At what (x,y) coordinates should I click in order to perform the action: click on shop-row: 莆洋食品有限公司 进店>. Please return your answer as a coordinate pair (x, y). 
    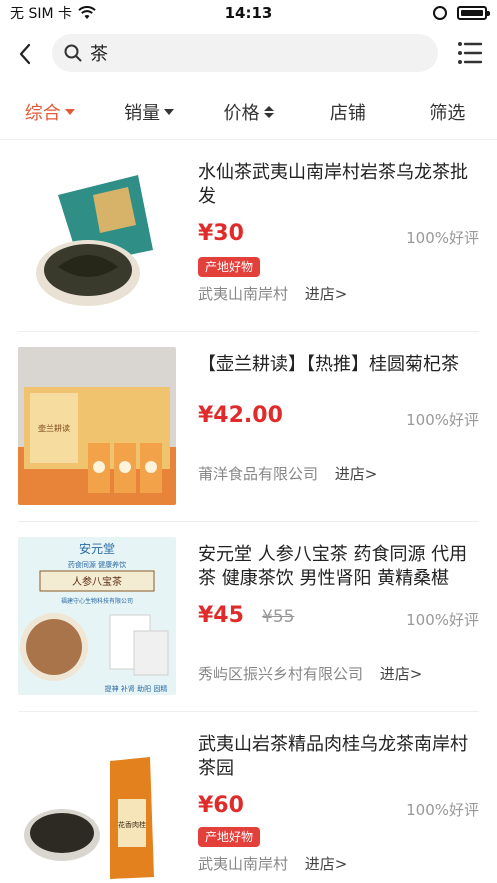
    Looking at the image, I should click on (287, 473).